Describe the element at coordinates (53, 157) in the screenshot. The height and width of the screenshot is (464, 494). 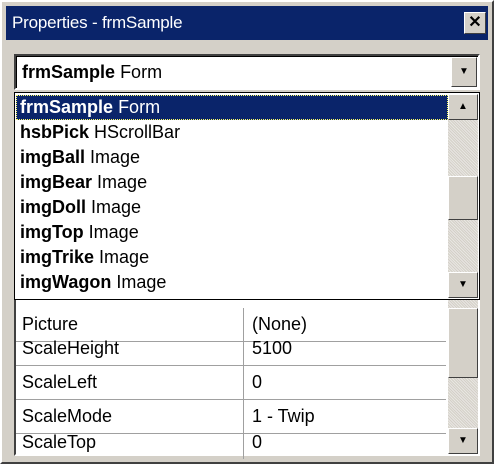
I see `object-name: imgBall` at that location.